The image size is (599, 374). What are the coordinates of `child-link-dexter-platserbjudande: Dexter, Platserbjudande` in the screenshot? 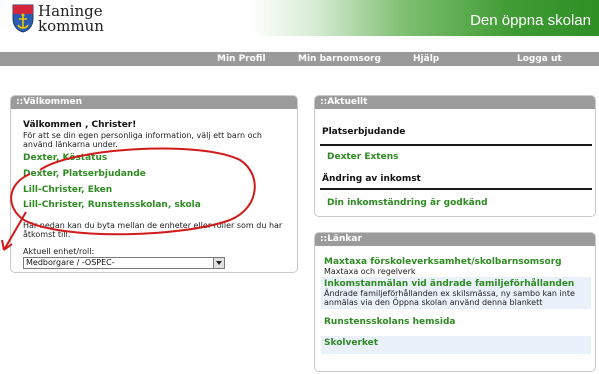 It's located at (84, 174).